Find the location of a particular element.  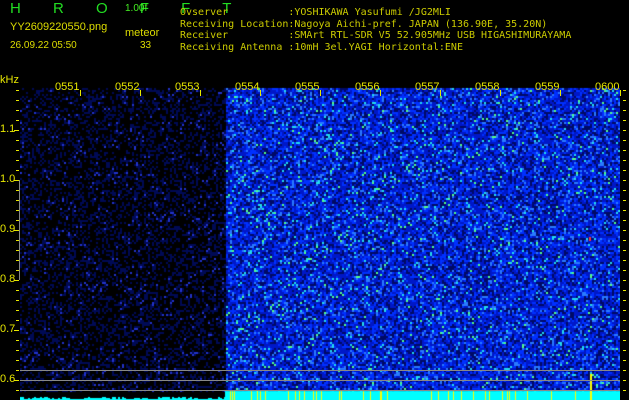

freq-tick-label: 0.6 is located at coordinates (8, 379).